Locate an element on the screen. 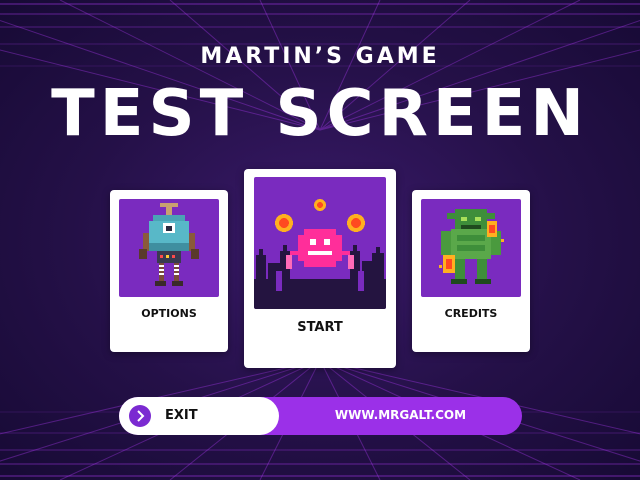 The height and width of the screenshot is (480, 640). options-card-art is located at coordinates (169, 248).